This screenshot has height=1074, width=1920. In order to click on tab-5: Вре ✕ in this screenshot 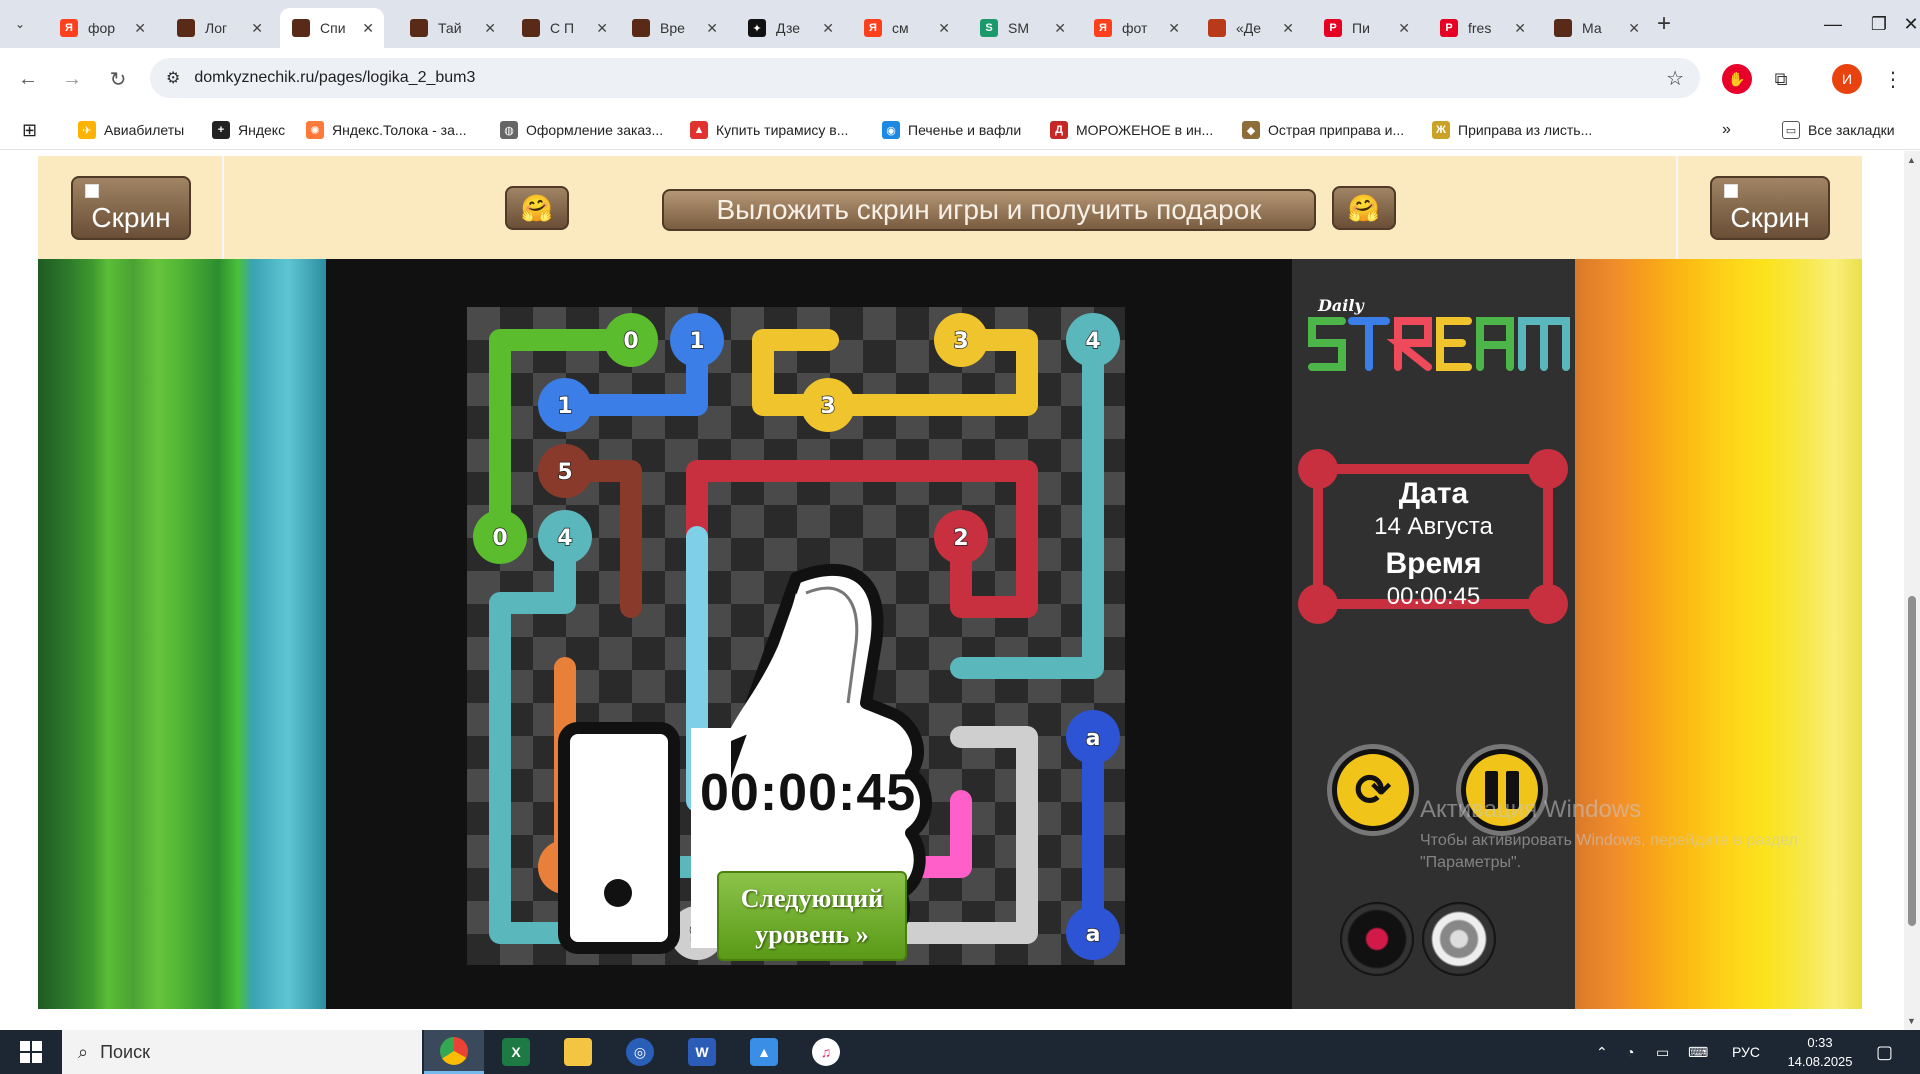, I will do `click(674, 28)`.